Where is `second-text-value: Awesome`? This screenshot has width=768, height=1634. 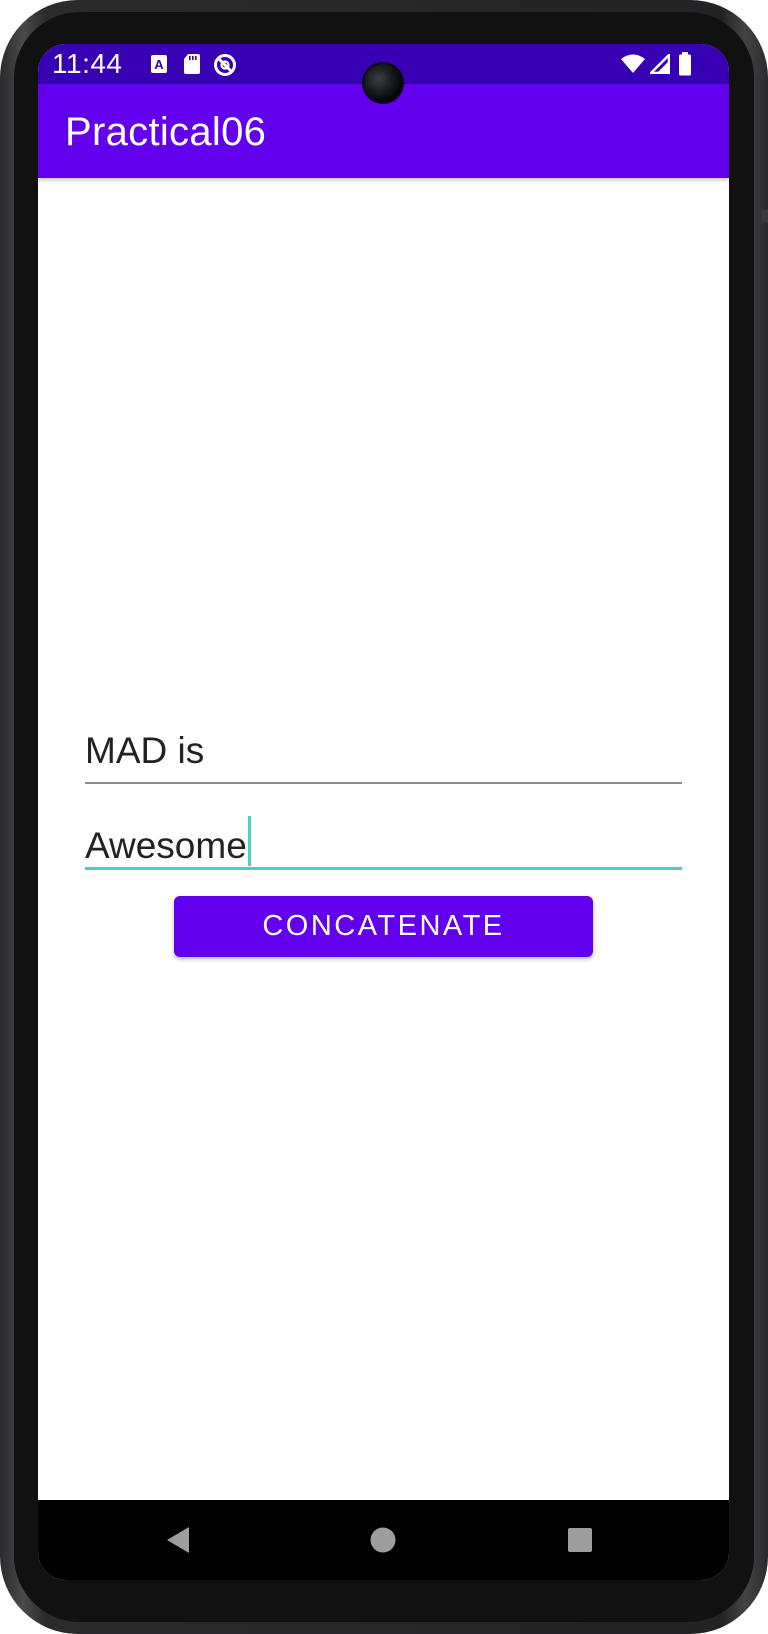 second-text-value: Awesome is located at coordinates (166, 845).